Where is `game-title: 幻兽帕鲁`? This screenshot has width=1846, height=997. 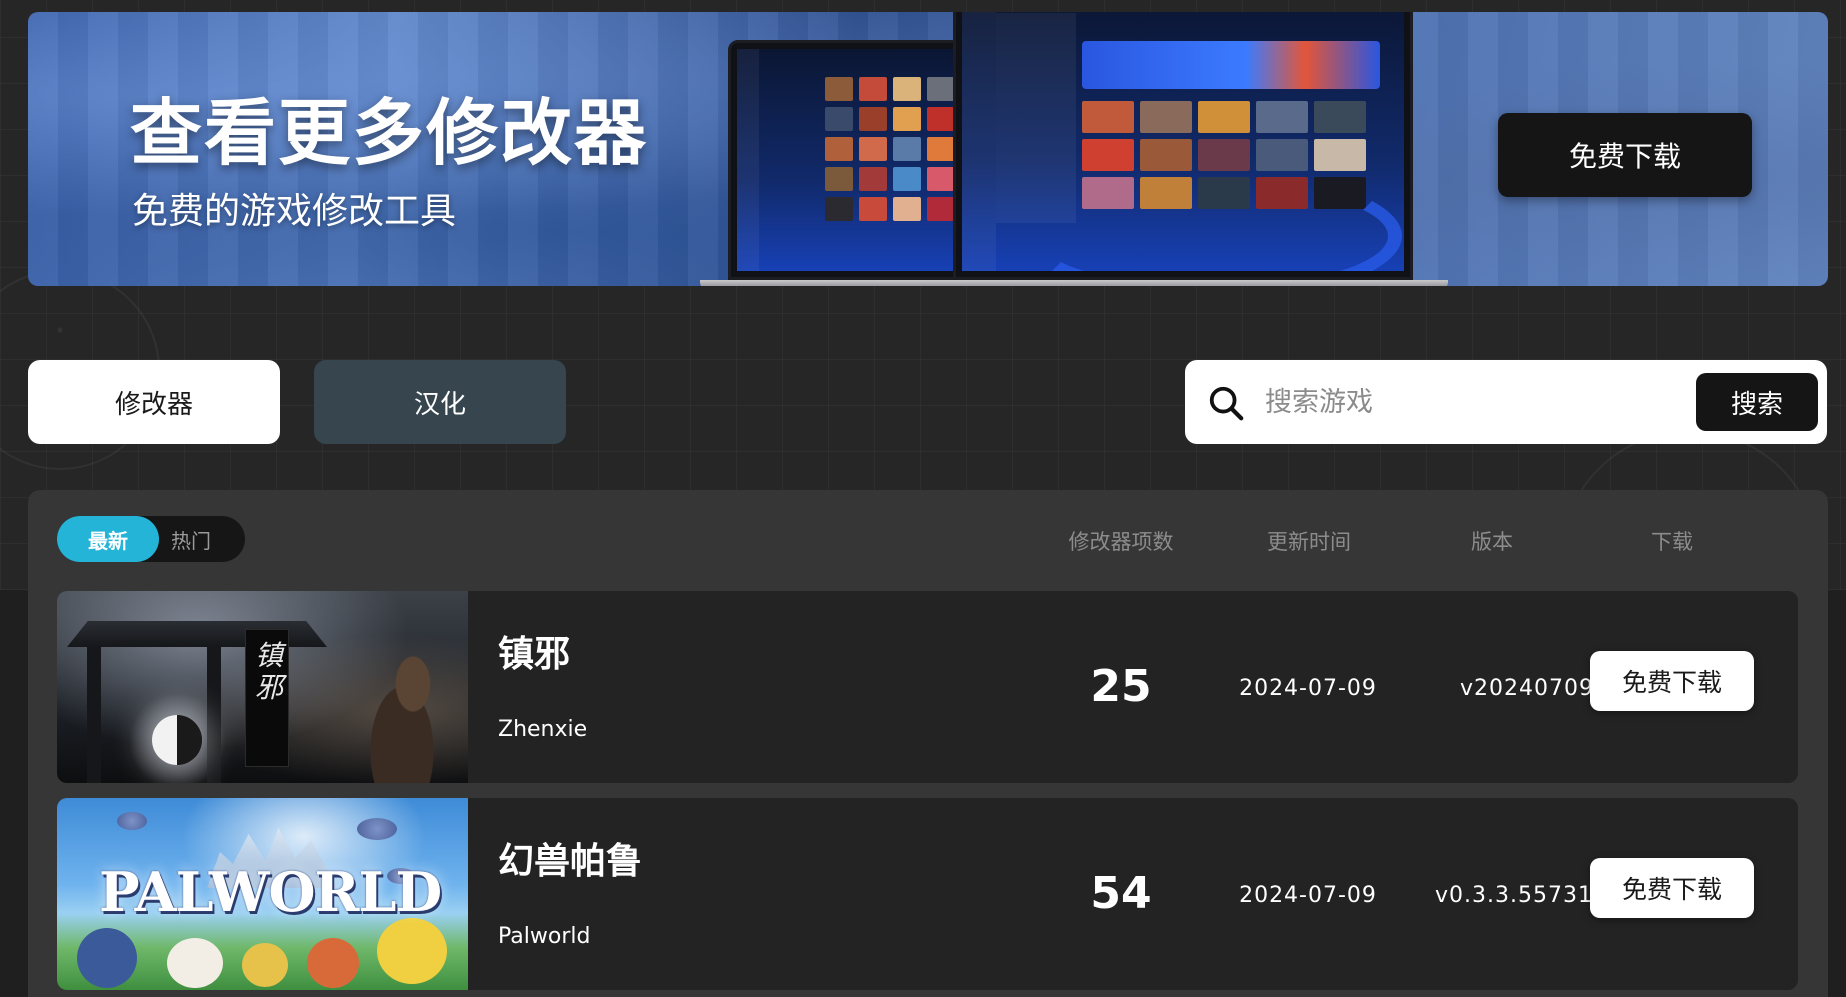 game-title: 幻兽帕鲁 is located at coordinates (570, 858).